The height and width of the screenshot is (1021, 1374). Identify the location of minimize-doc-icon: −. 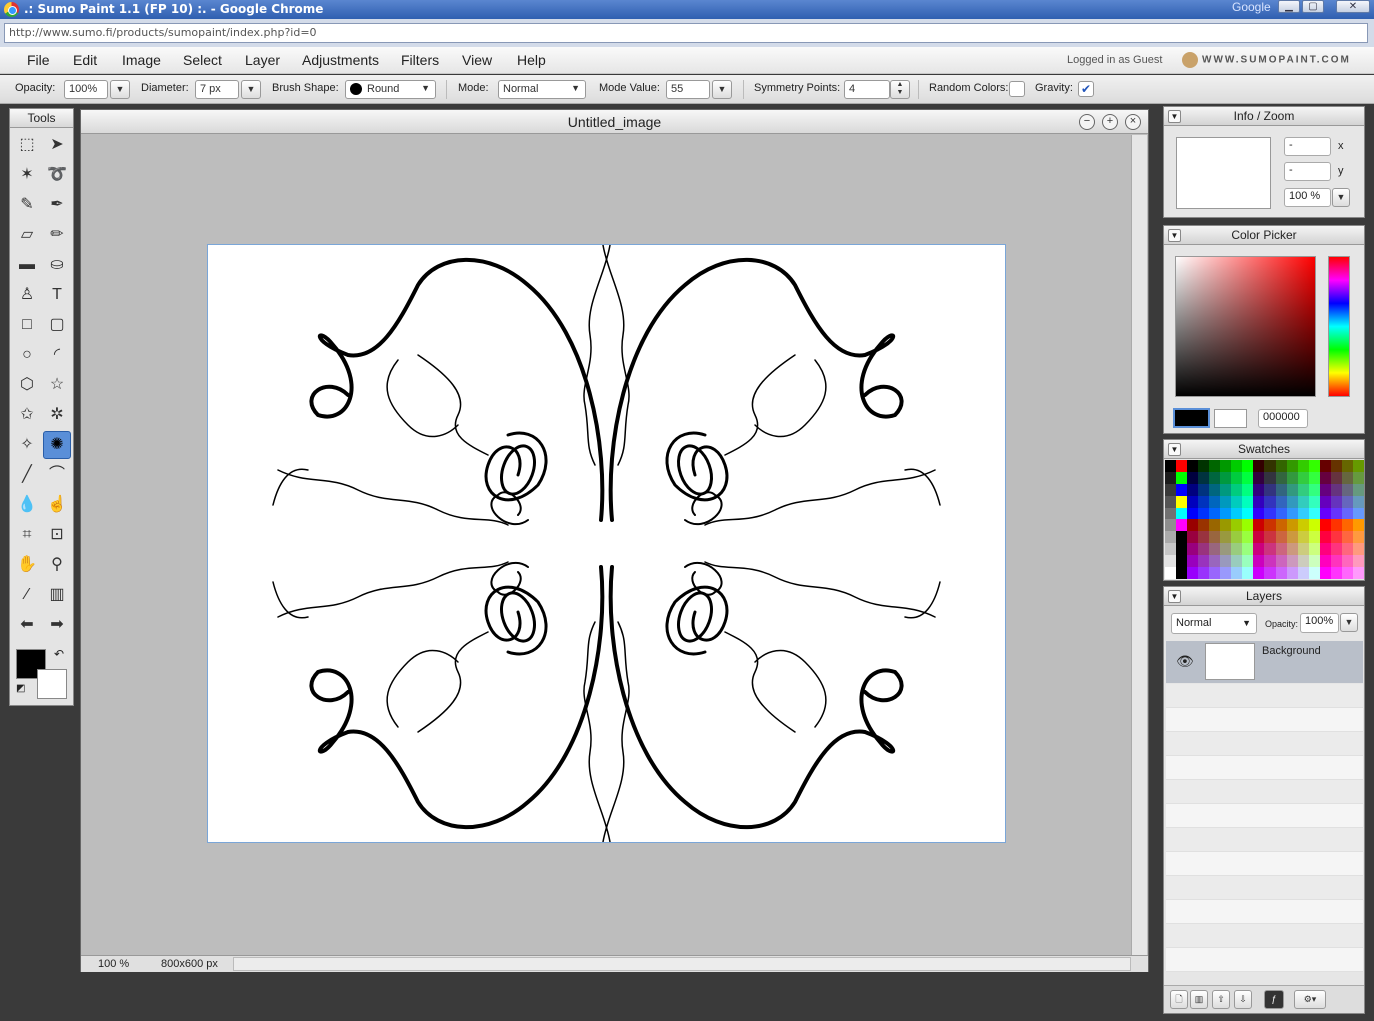
(1087, 122).